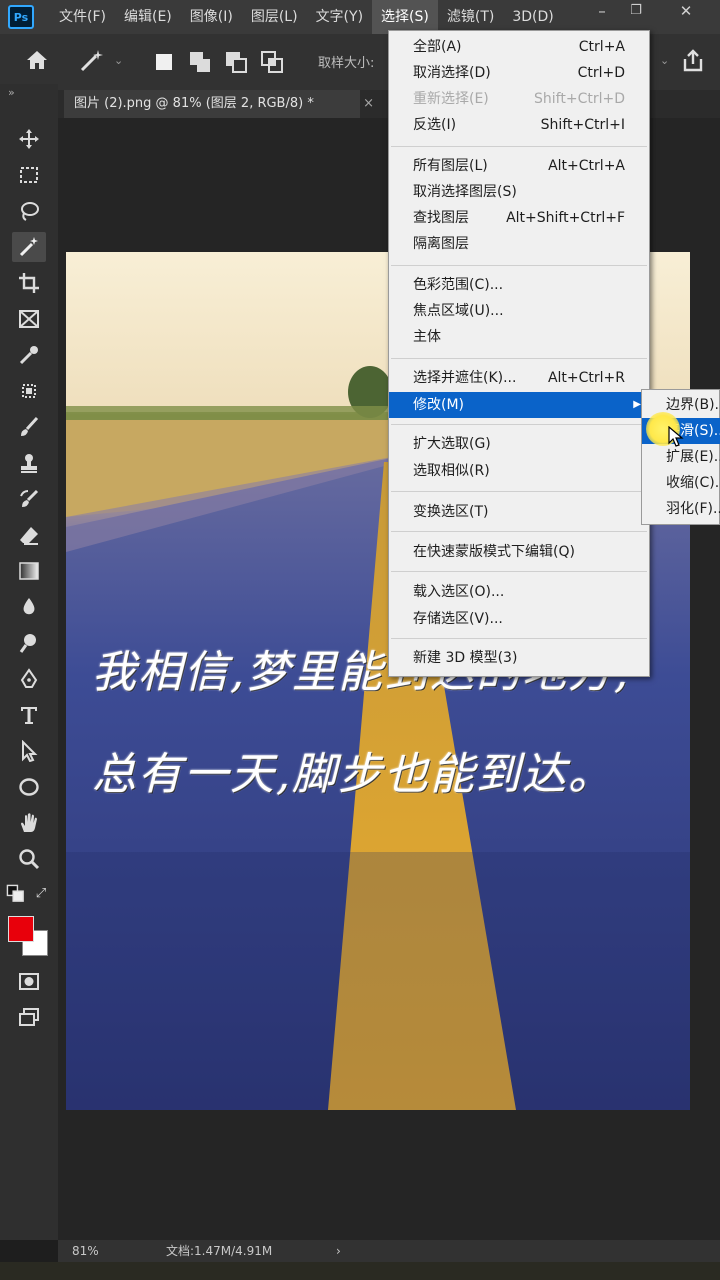  Describe the element at coordinates (200, 62) in the screenshot. I see `add-selection-icon` at that location.